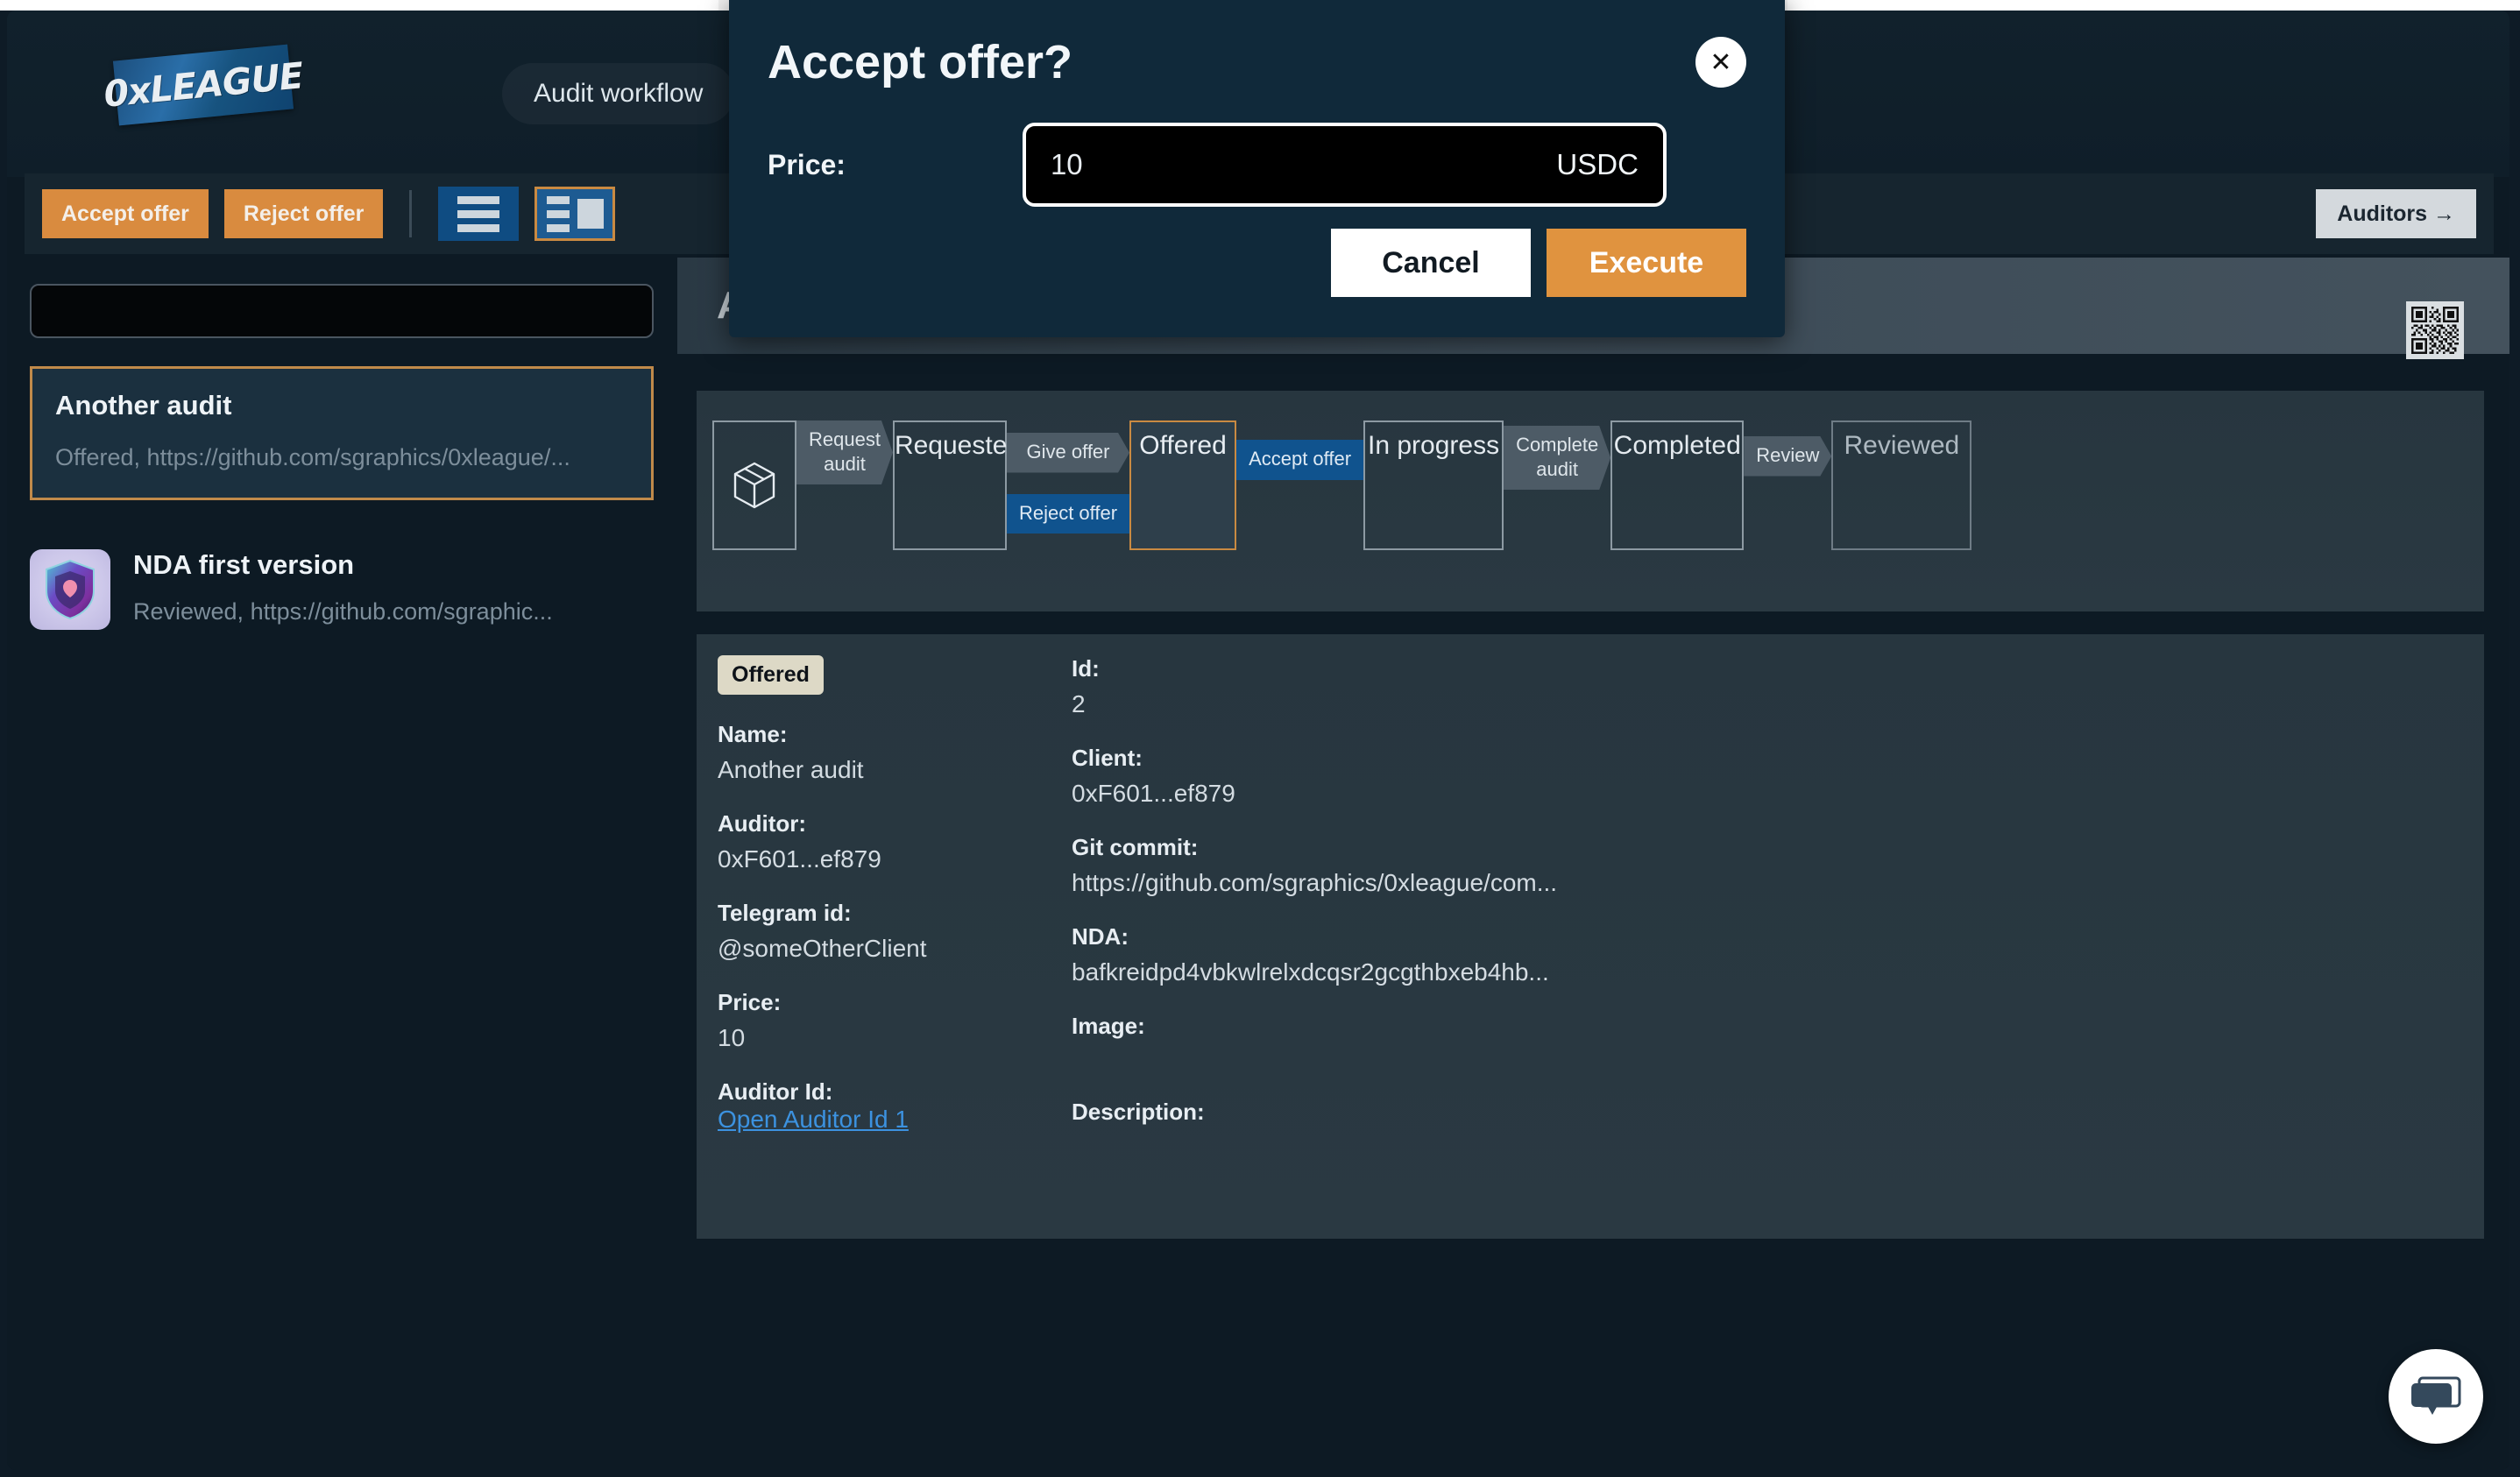 Image resolution: width=2520 pixels, height=1477 pixels. Describe the element at coordinates (1720, 62) in the screenshot. I see `close-icon: ✕` at that location.